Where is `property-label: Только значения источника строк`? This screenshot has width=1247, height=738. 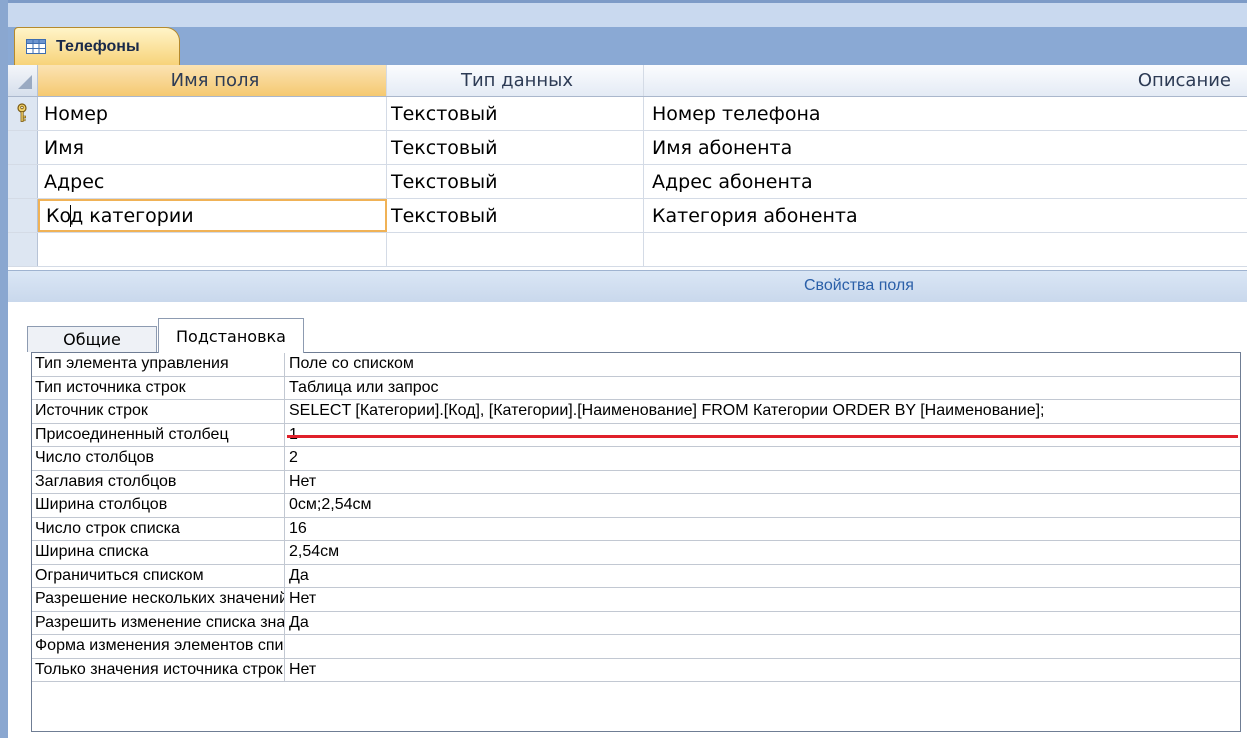 property-label: Только значения источника строк is located at coordinates (158, 669).